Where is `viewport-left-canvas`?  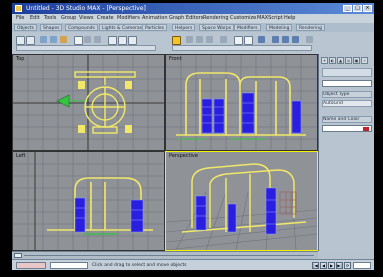
viewport-left-canvas is located at coordinates (88, 201).